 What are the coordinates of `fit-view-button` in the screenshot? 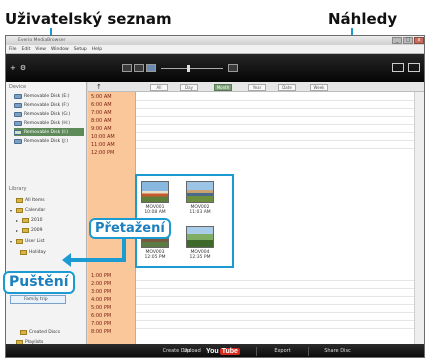 It's located at (233, 68).